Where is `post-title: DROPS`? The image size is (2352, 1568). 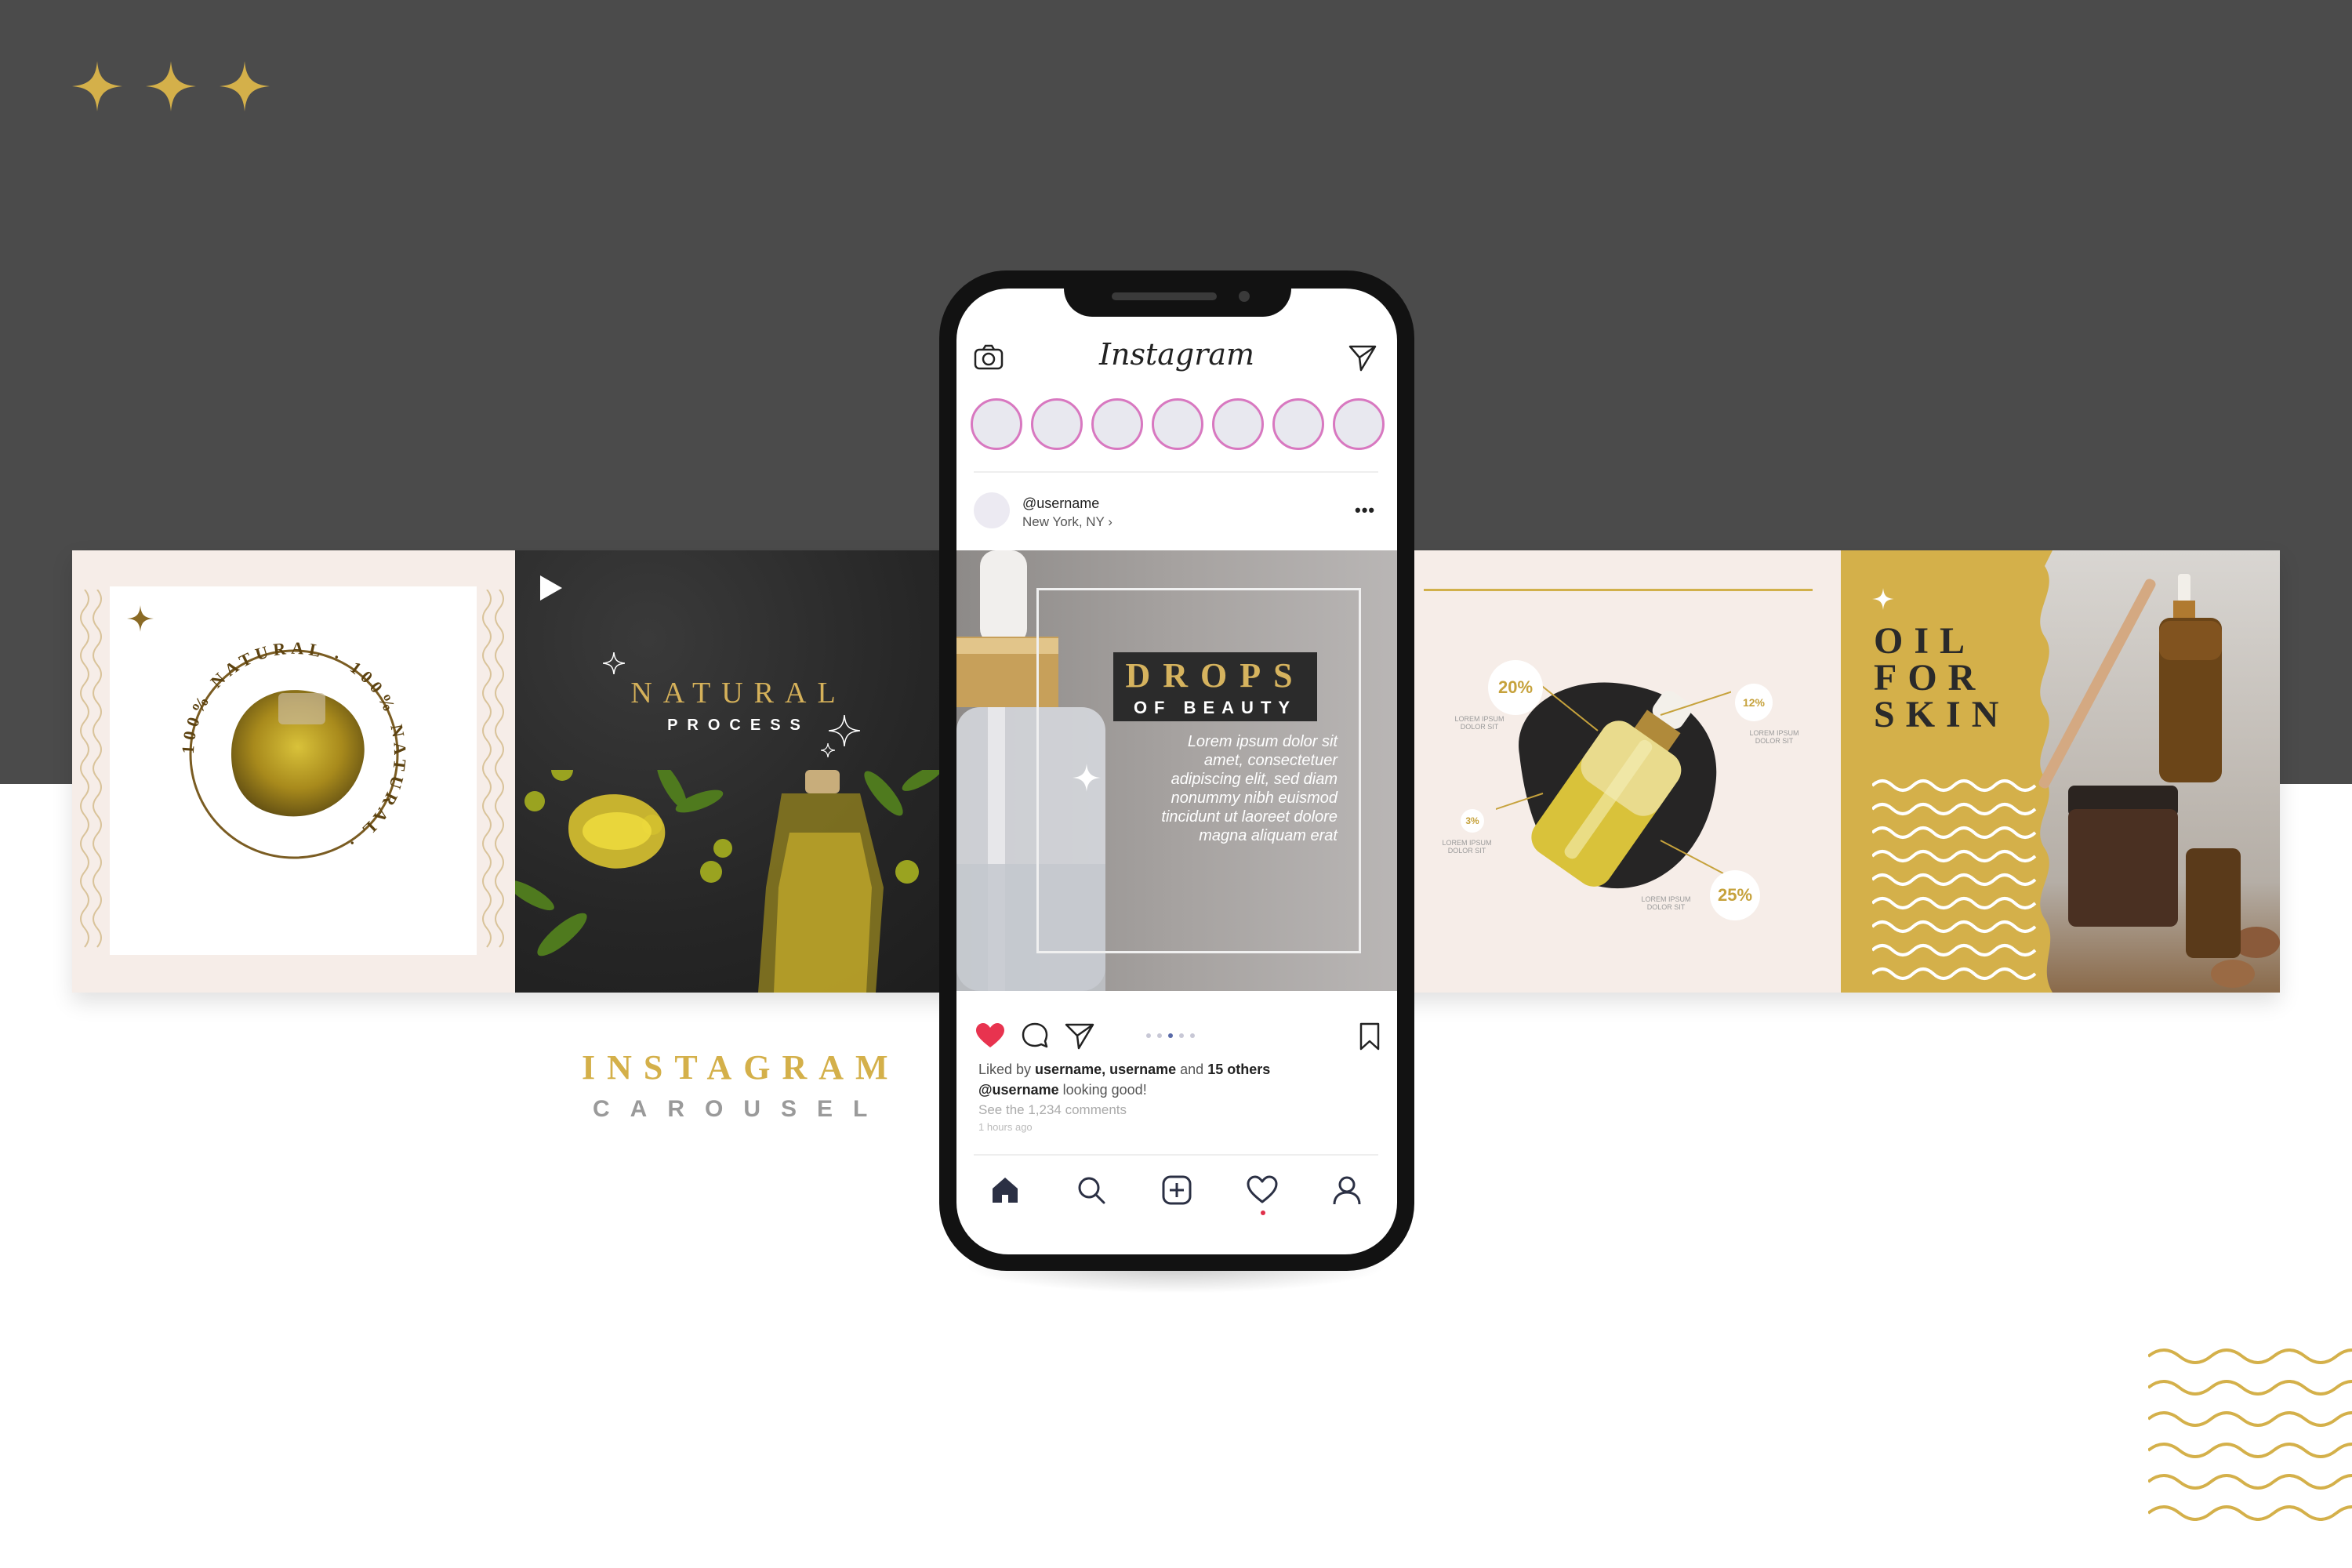
post-title: DROPS is located at coordinates (1215, 675).